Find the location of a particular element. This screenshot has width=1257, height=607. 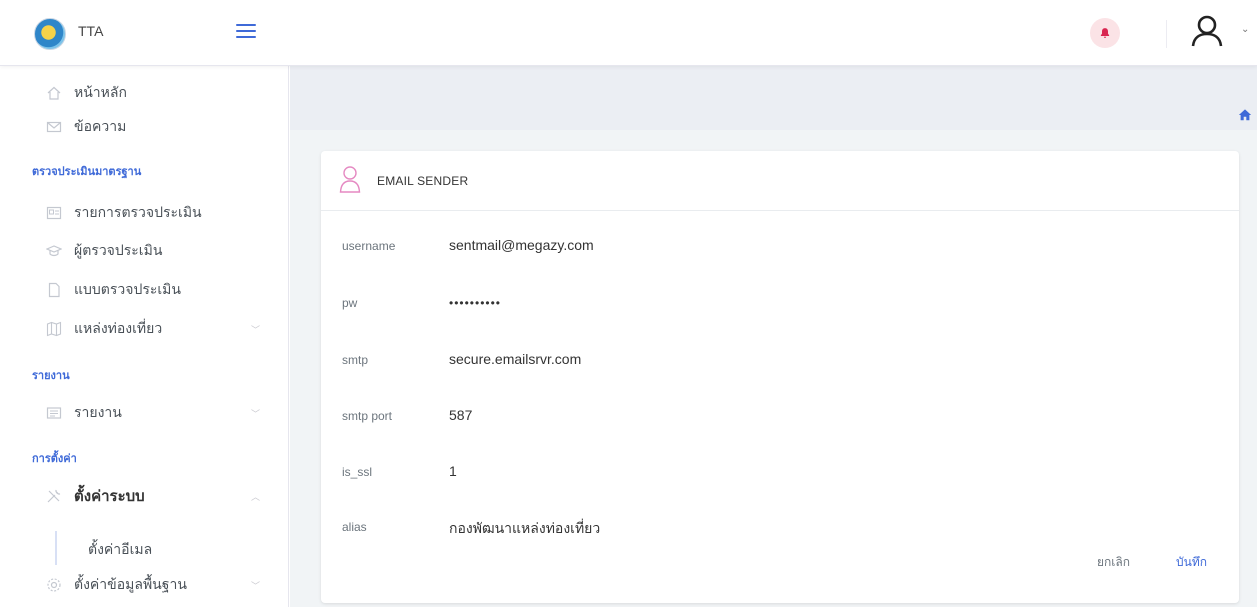

alias-field: กองพัฒนาแหล่งท่องเที่ยว is located at coordinates (749, 529).